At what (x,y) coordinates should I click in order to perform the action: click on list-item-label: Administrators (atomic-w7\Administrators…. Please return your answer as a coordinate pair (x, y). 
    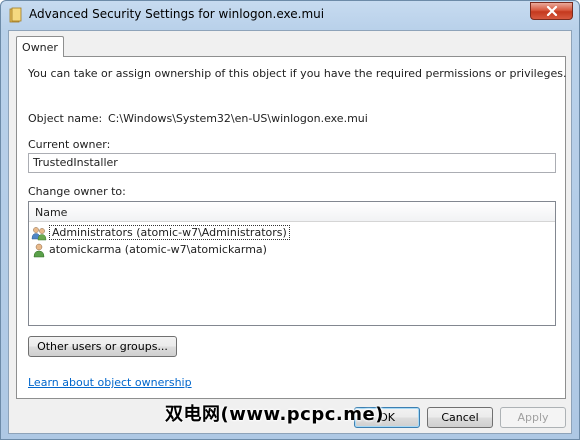
    Looking at the image, I should click on (169, 232).